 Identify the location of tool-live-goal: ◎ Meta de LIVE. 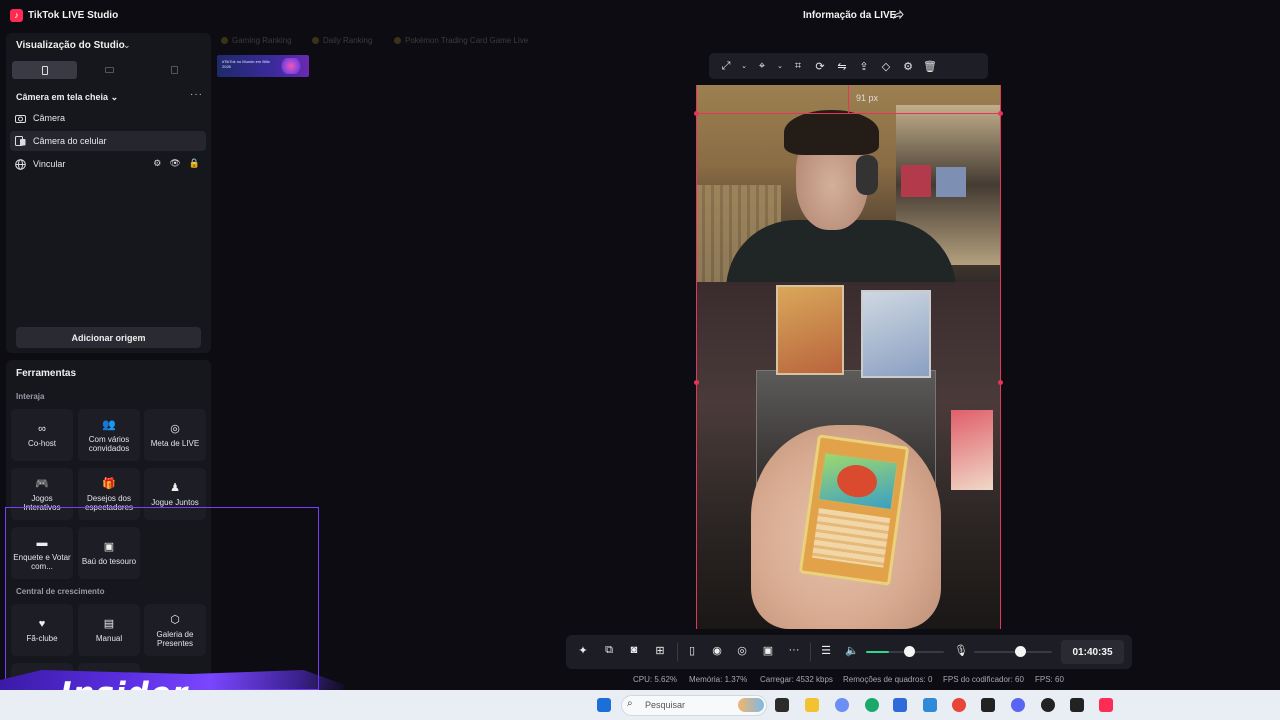
(175, 435).